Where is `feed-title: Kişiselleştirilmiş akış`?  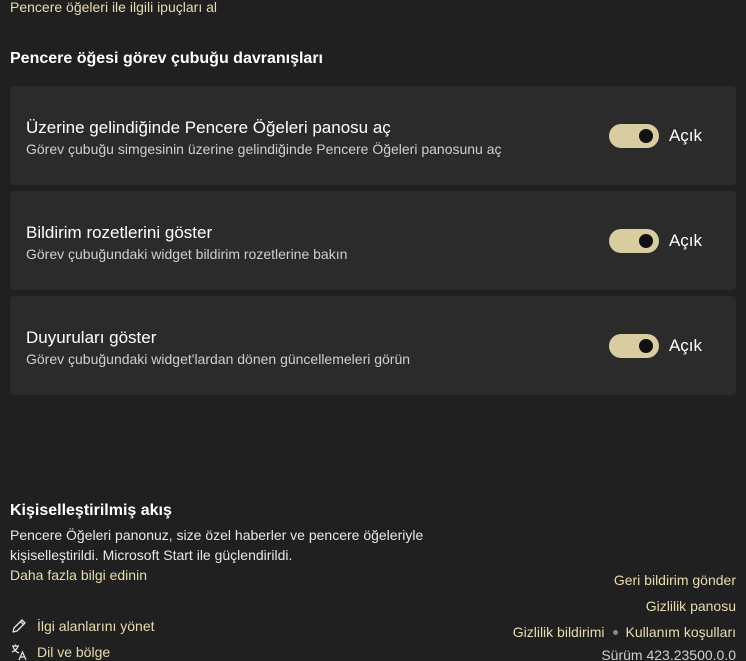
feed-title: Kişiselleştirilmiş akış is located at coordinates (91, 510).